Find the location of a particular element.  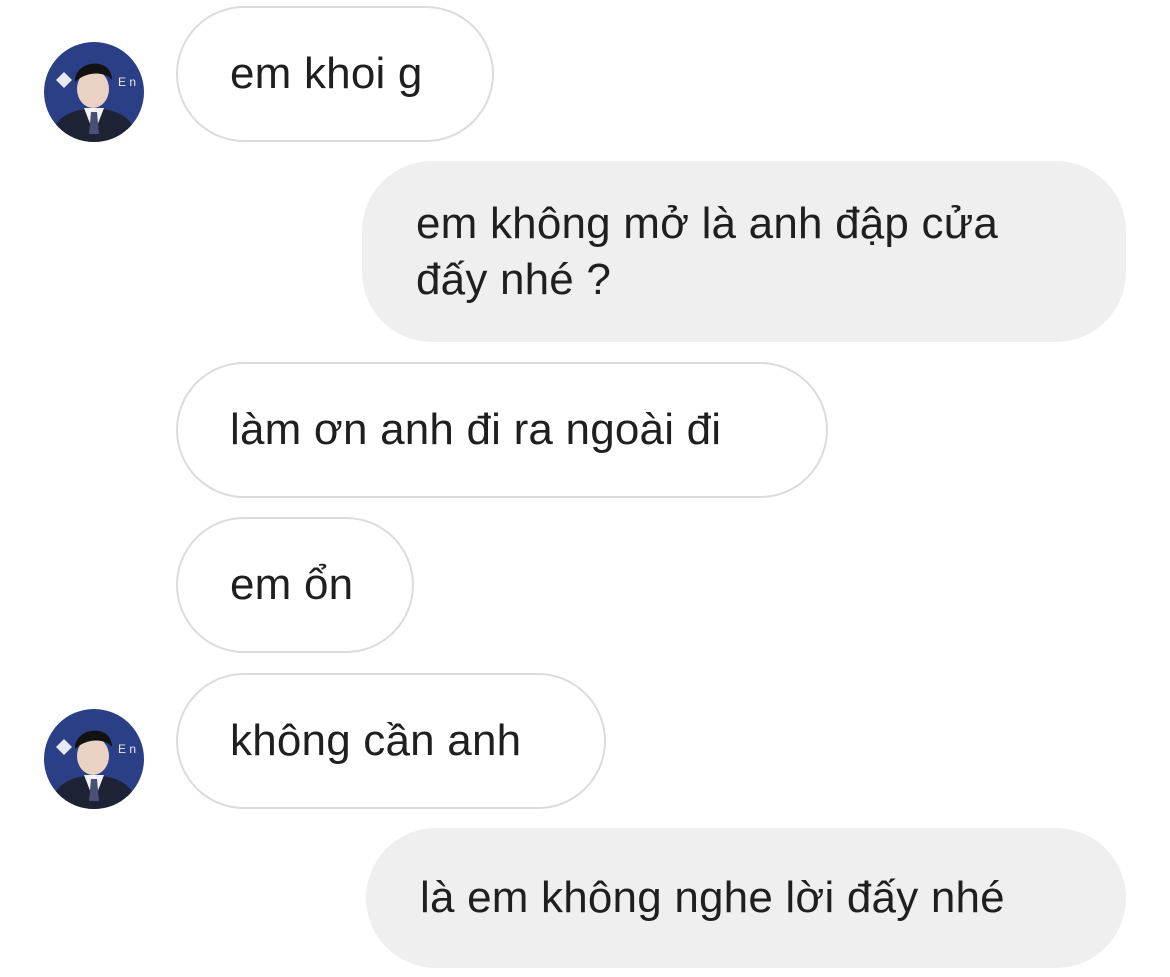

message-bubble: em không mở là anh đập cửa đấy nhé ? is located at coordinates (744, 251).